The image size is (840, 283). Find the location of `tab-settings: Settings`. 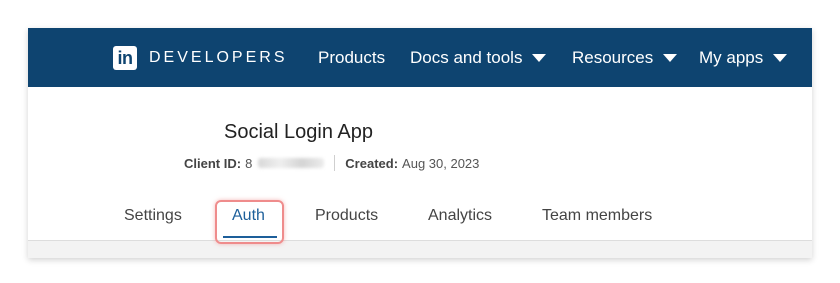

tab-settings: Settings is located at coordinates (153, 216).